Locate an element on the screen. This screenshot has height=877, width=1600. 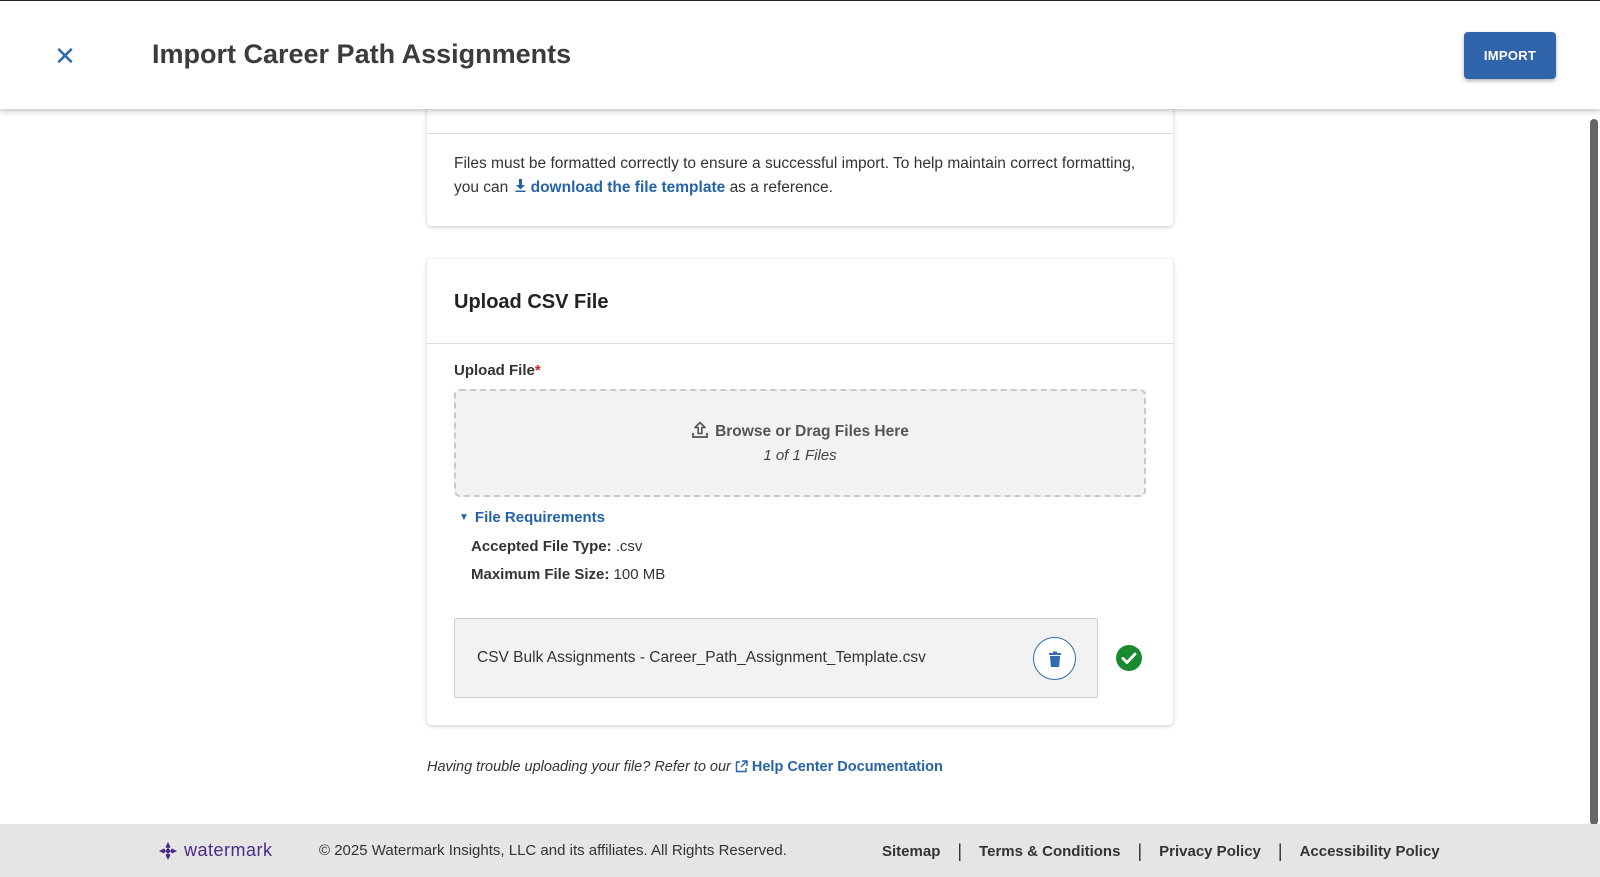
caret-down-icon: ▼ is located at coordinates (464, 517).